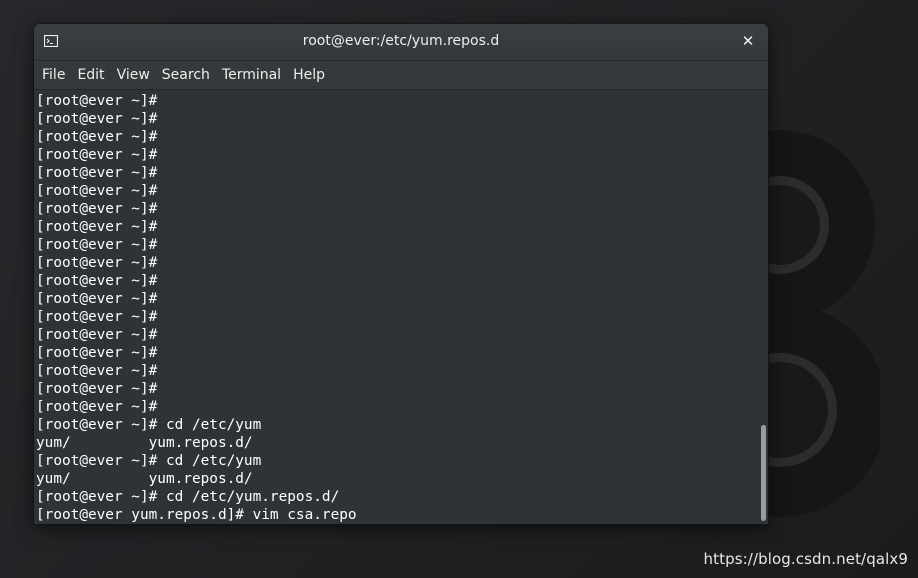  I want to click on scrollbar-thumb, so click(763, 473).